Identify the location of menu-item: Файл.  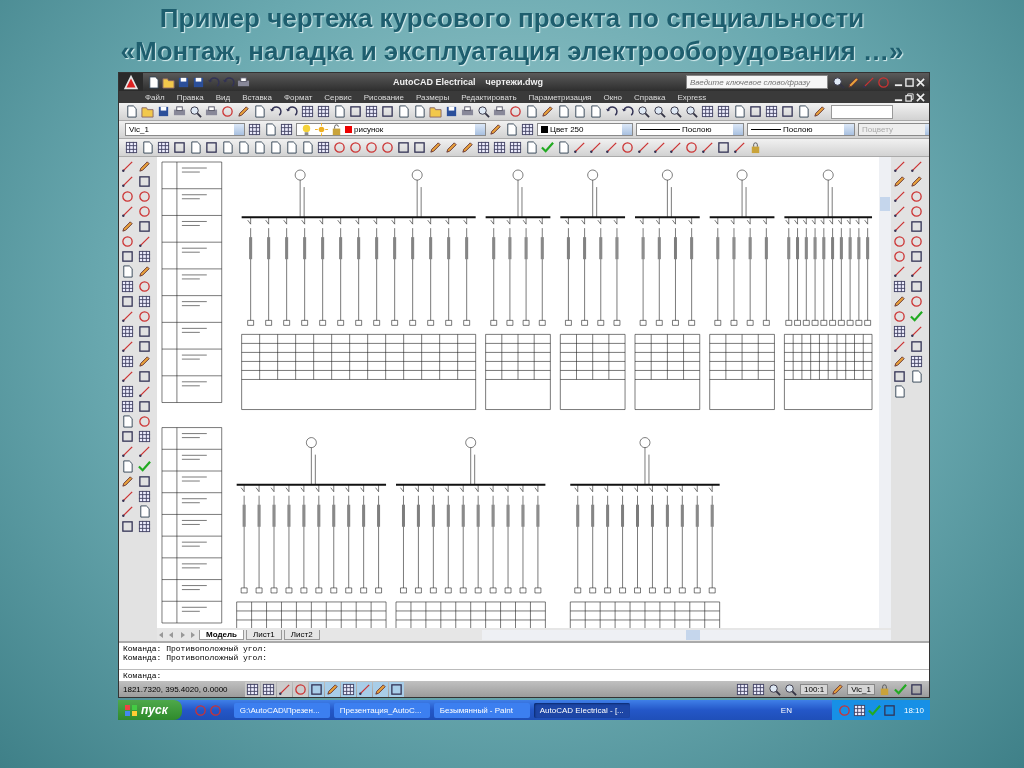
(155, 97).